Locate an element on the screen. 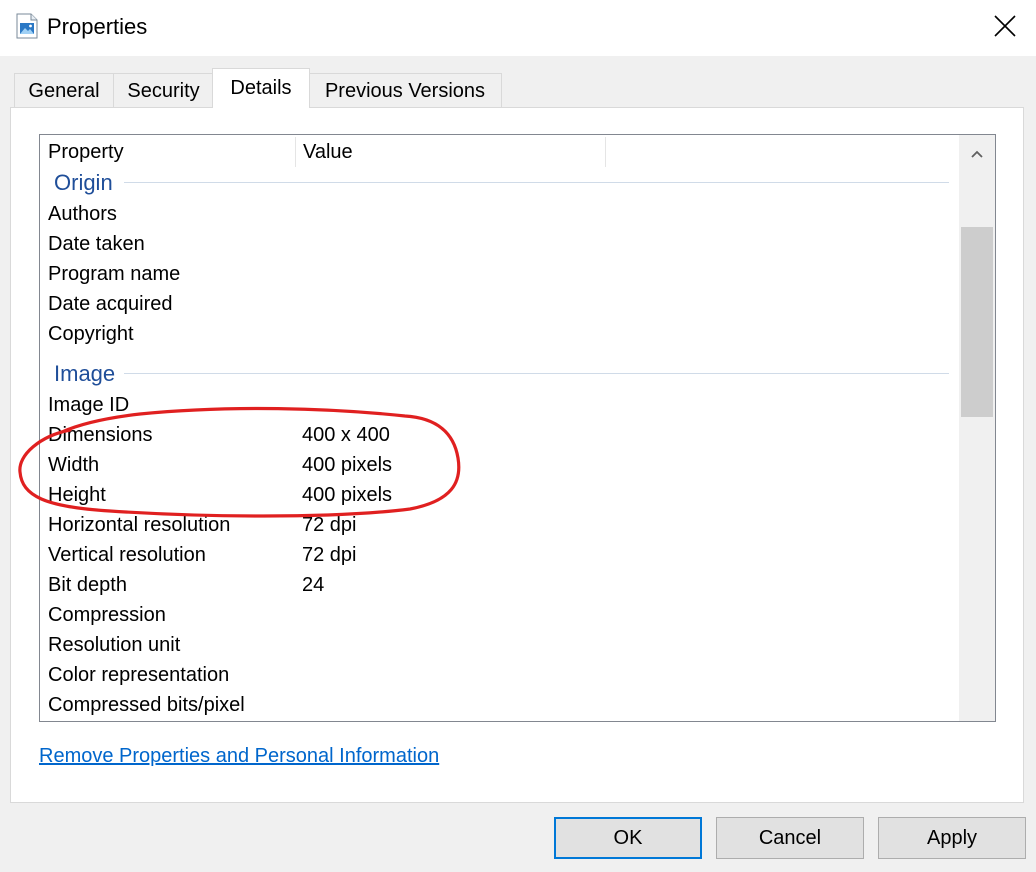 Image resolution: width=1036 pixels, height=872 pixels. value-dimensions: 400 x 400 is located at coordinates (346, 435).